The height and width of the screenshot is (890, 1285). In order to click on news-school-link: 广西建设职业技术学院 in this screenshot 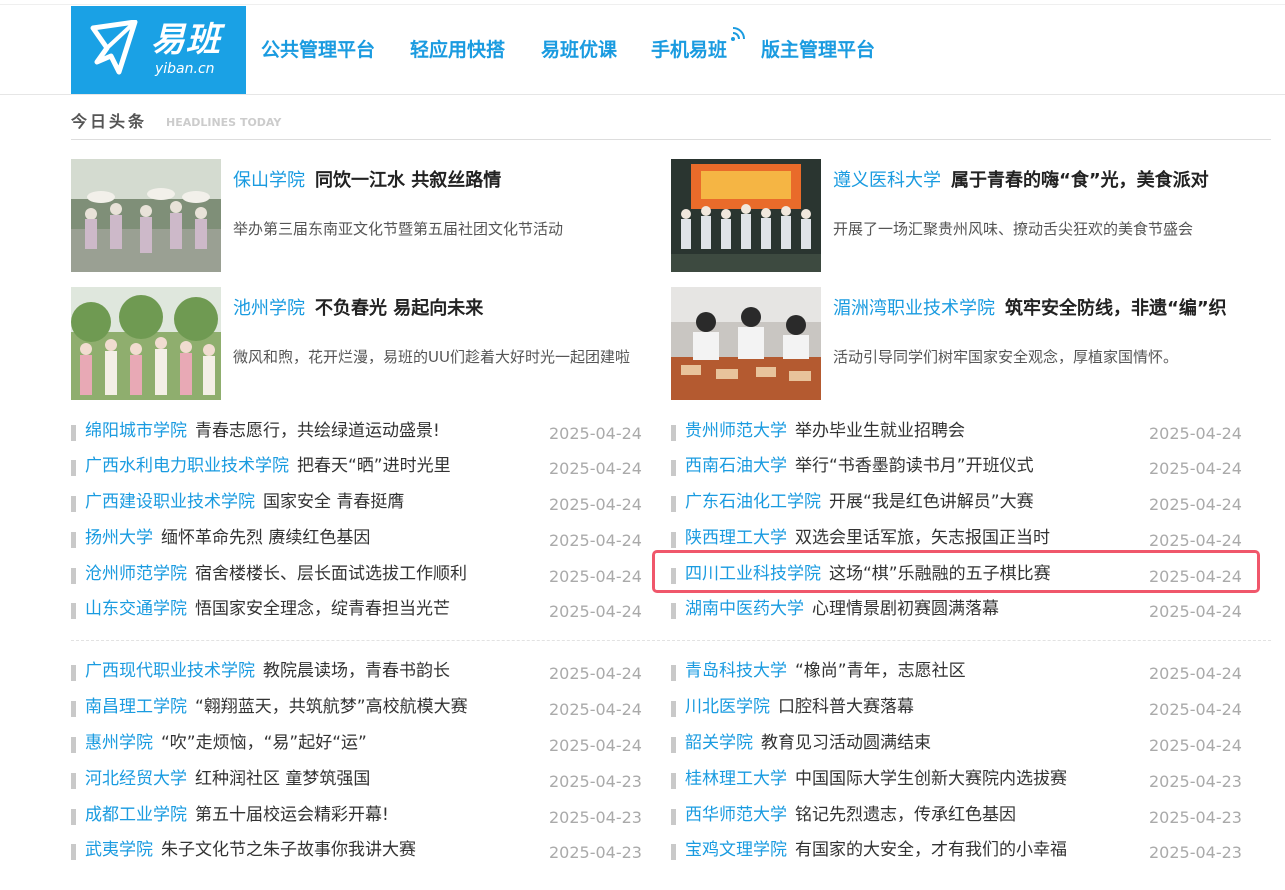, I will do `click(170, 502)`.